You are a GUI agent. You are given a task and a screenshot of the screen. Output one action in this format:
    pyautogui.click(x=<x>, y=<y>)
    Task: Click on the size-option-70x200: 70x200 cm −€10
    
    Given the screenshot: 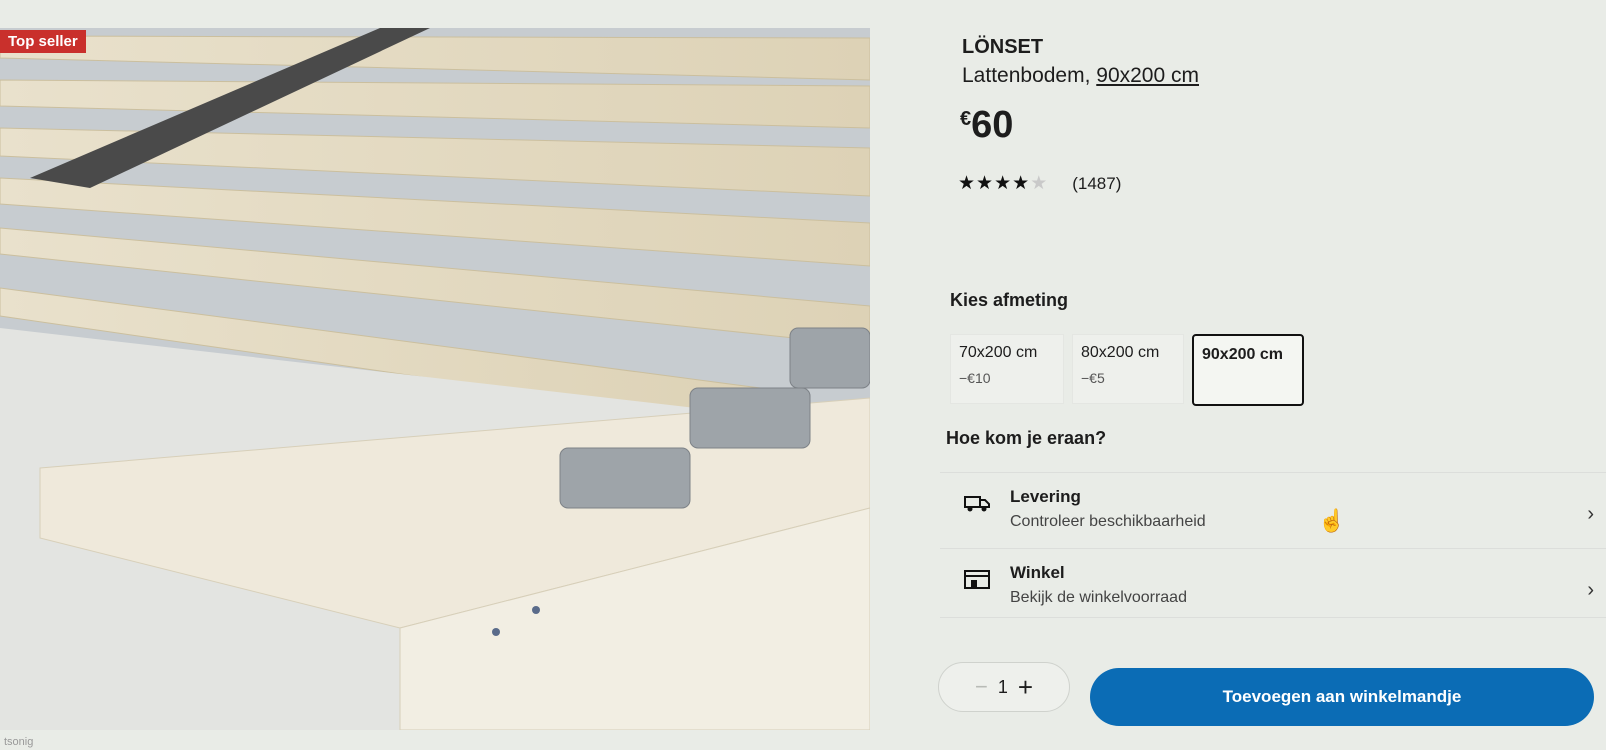 What is the action you would take?
    pyautogui.click(x=1007, y=369)
    